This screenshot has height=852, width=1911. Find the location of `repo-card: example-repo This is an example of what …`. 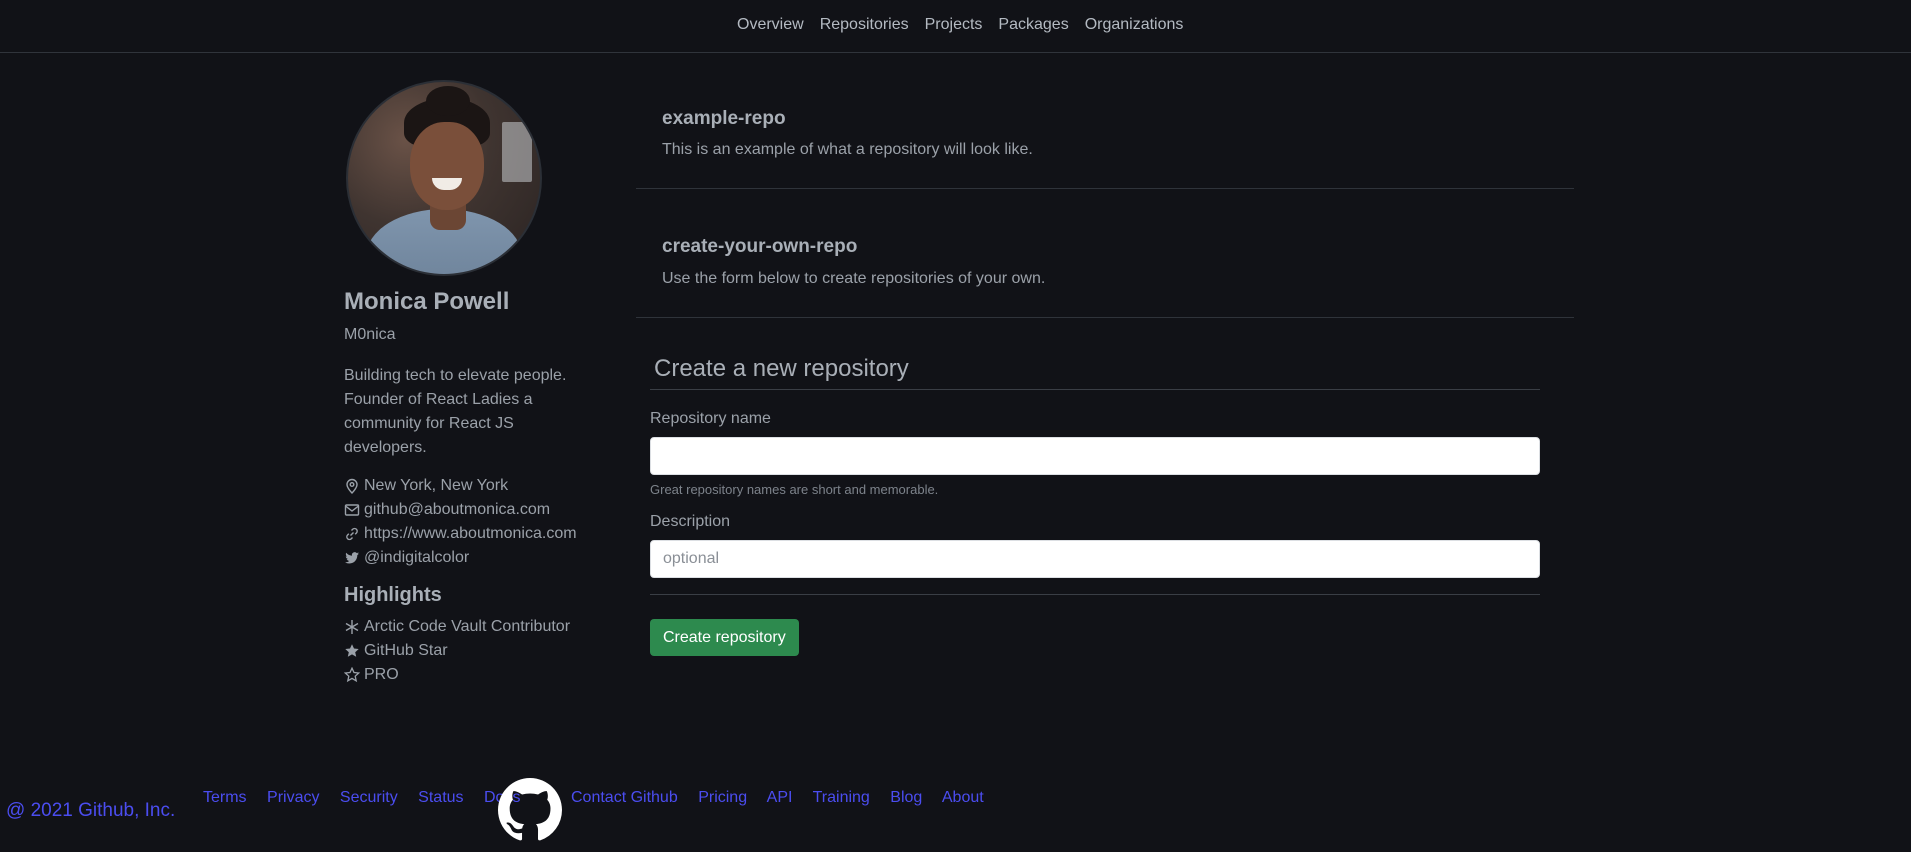

repo-card: example-repo This is an example of what … is located at coordinates (1105, 134).